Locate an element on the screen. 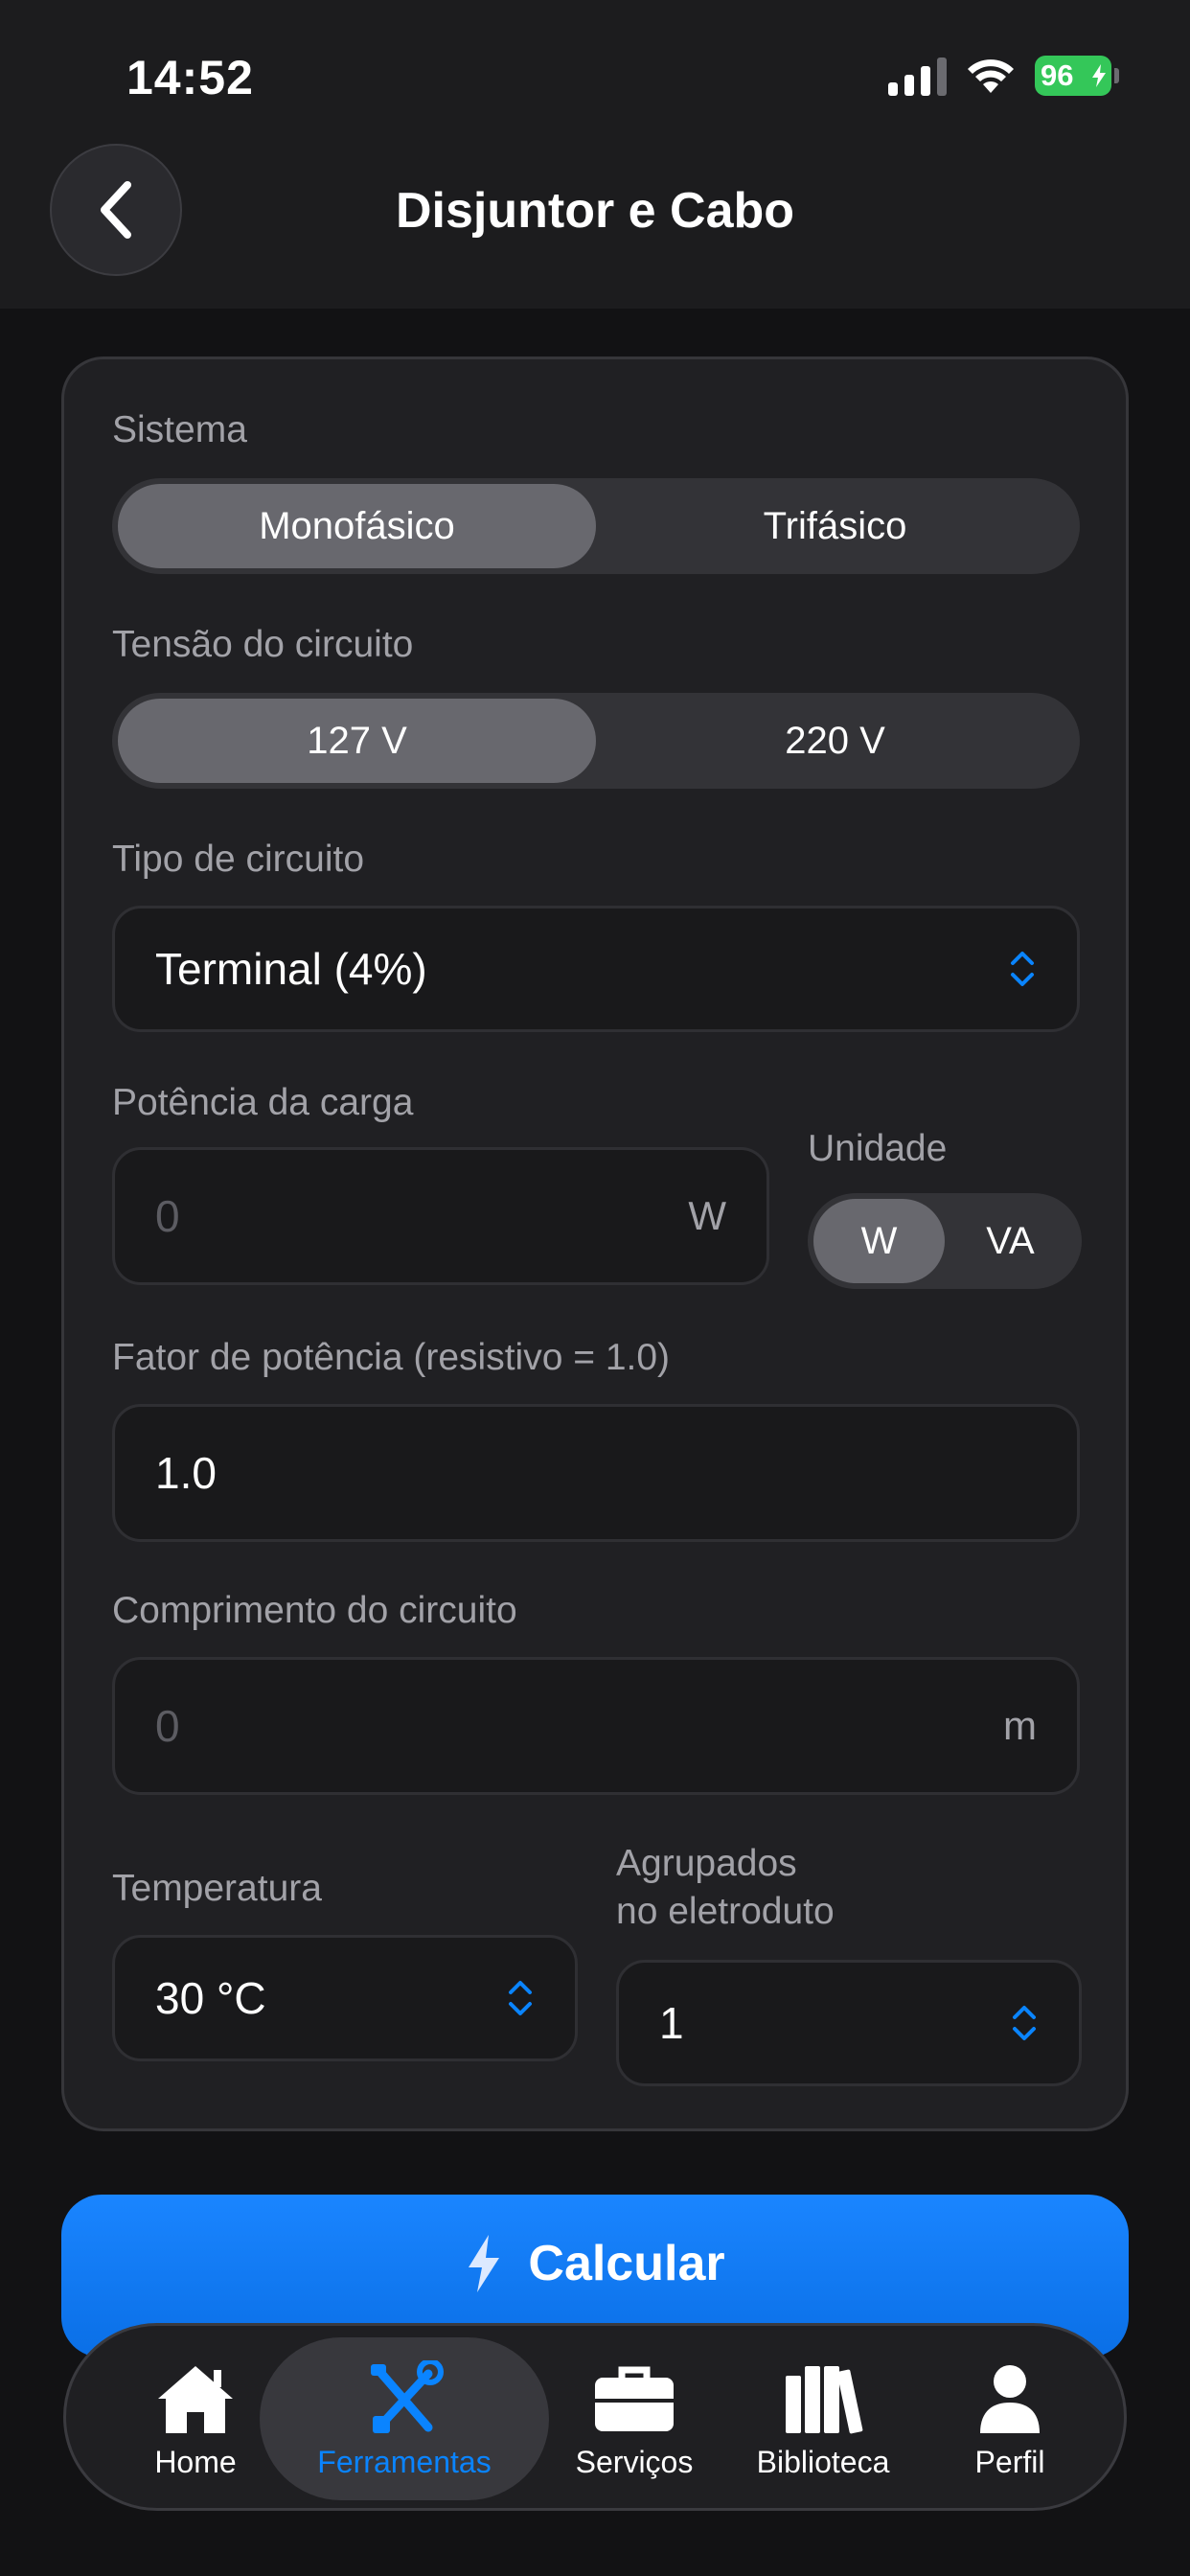 This screenshot has height=2576, width=1190. potencia-placeholder: 0 is located at coordinates (167, 1216).